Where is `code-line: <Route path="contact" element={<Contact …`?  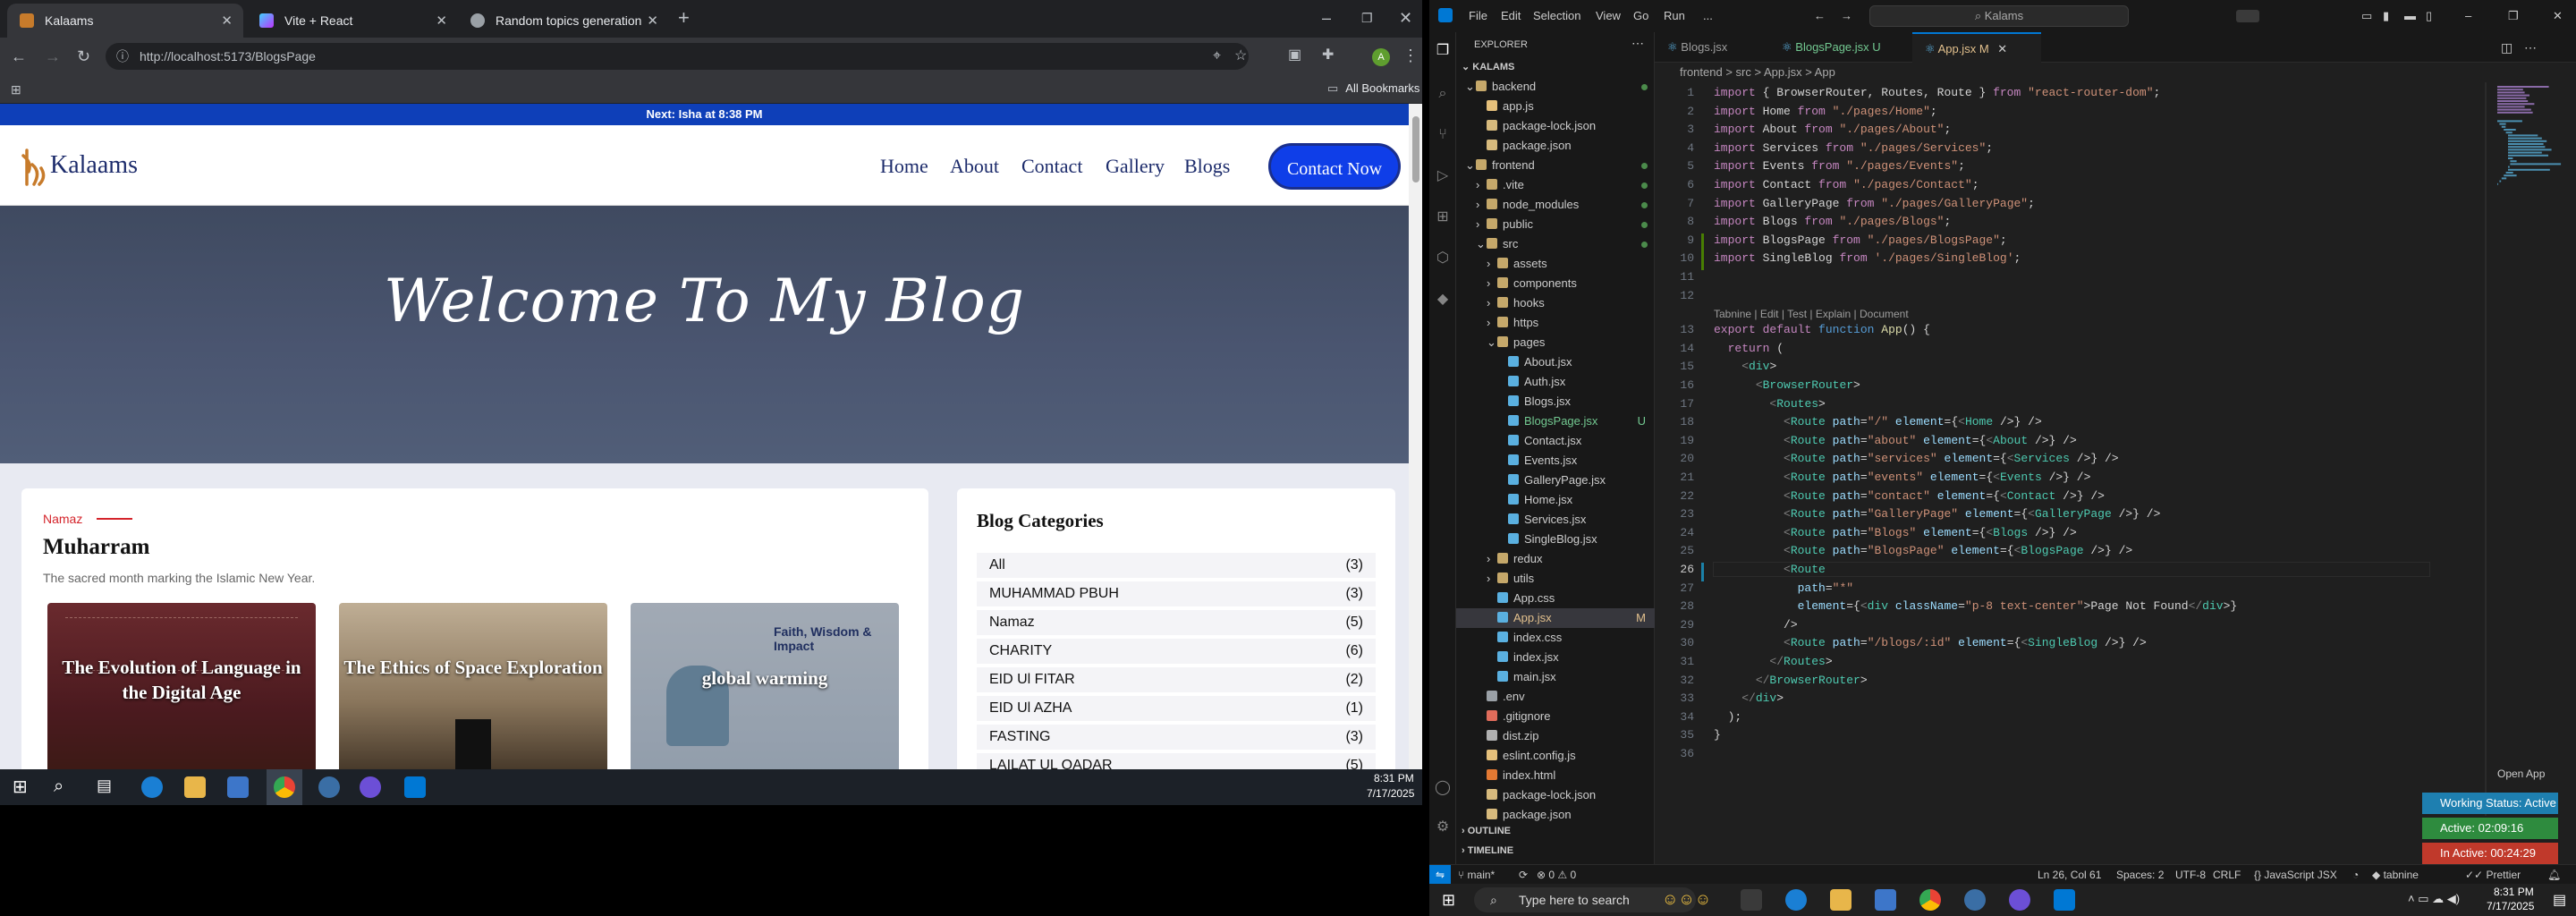 code-line: <Route path="contact" element={<Contact … is located at coordinates (1909, 496).